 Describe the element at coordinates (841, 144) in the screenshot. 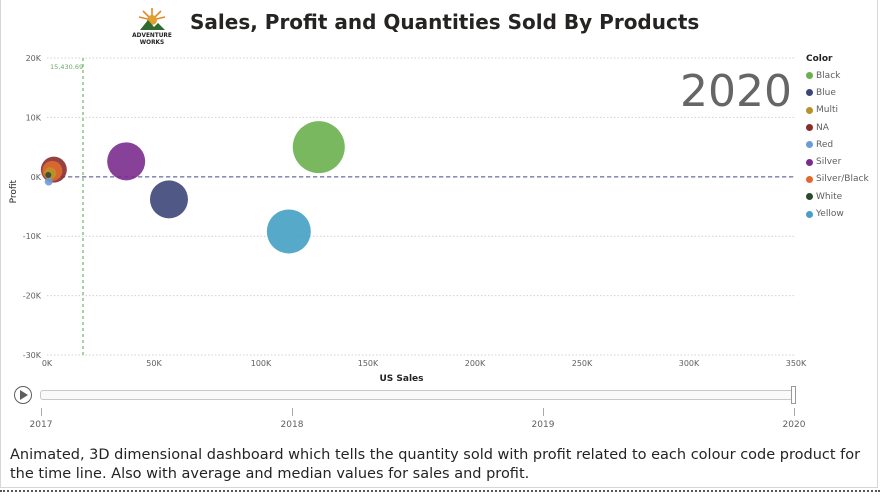

I see `legend-item: Red` at that location.